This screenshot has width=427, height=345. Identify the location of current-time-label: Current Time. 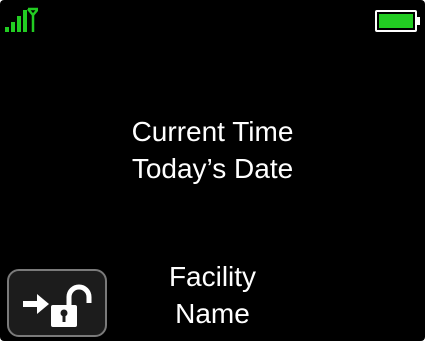
(212, 131).